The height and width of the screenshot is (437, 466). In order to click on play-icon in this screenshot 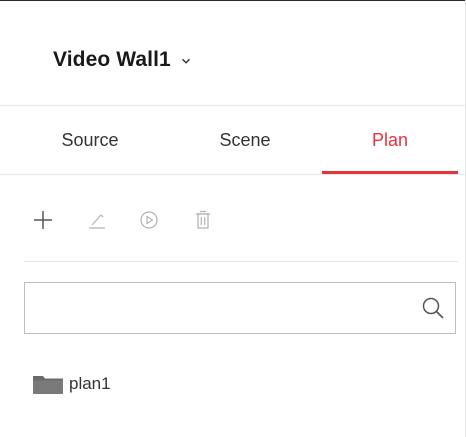, I will do `click(149, 220)`.